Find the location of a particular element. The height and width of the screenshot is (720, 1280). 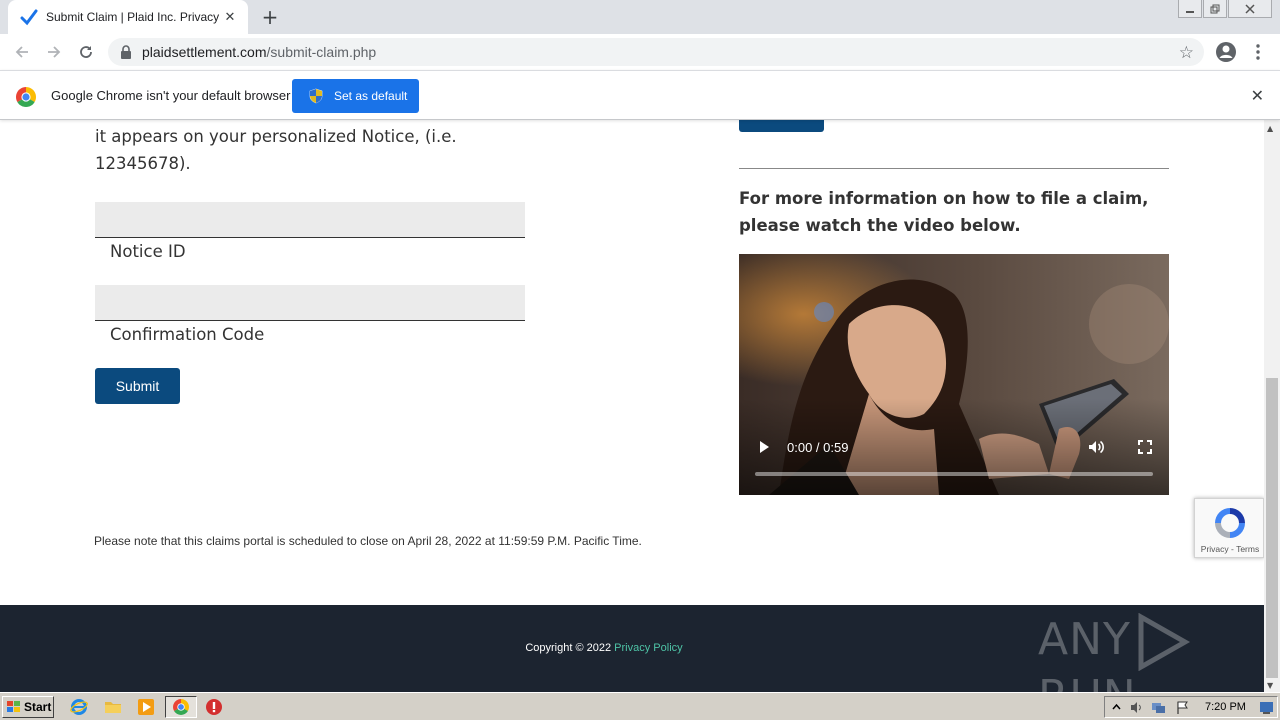

claim-video-player: 0:00 / 0:59 is located at coordinates (954, 374).